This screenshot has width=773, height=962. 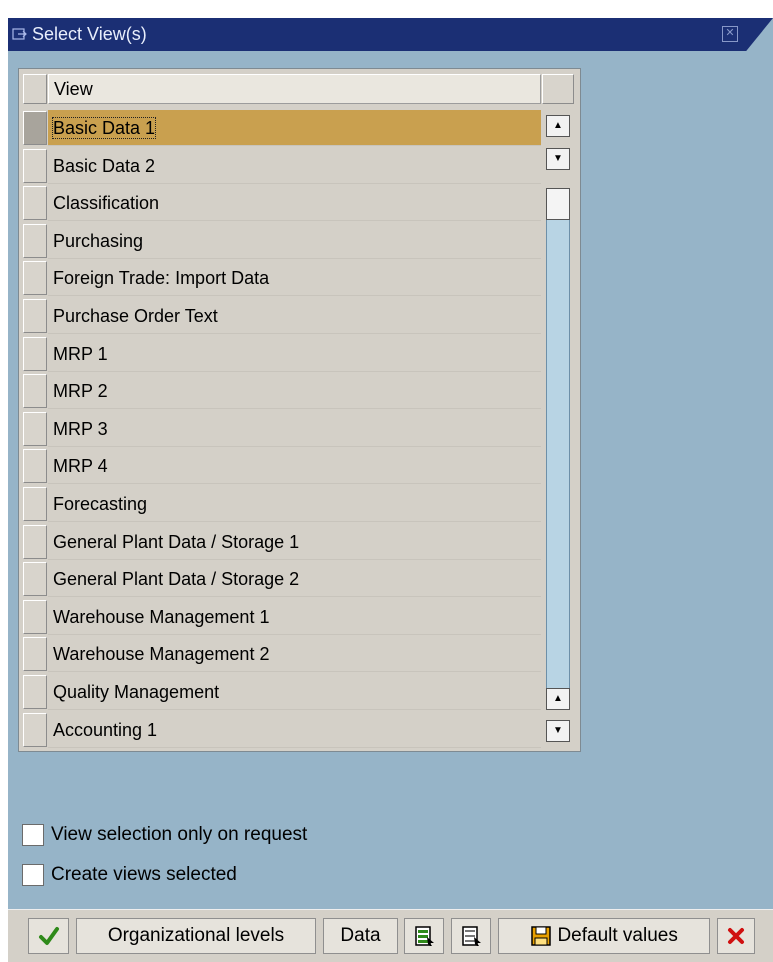 I want to click on scroll-up-button: ▲, so click(x=558, y=126).